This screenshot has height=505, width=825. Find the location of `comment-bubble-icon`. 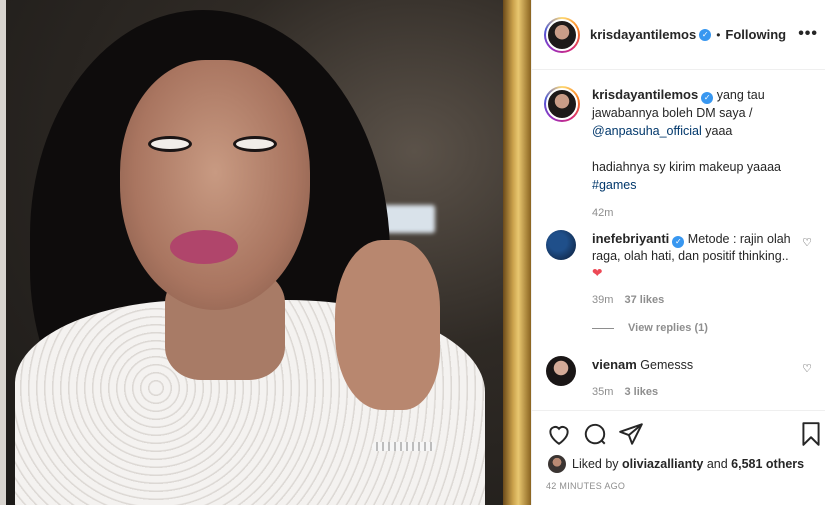

comment-bubble-icon is located at coordinates (595, 434).